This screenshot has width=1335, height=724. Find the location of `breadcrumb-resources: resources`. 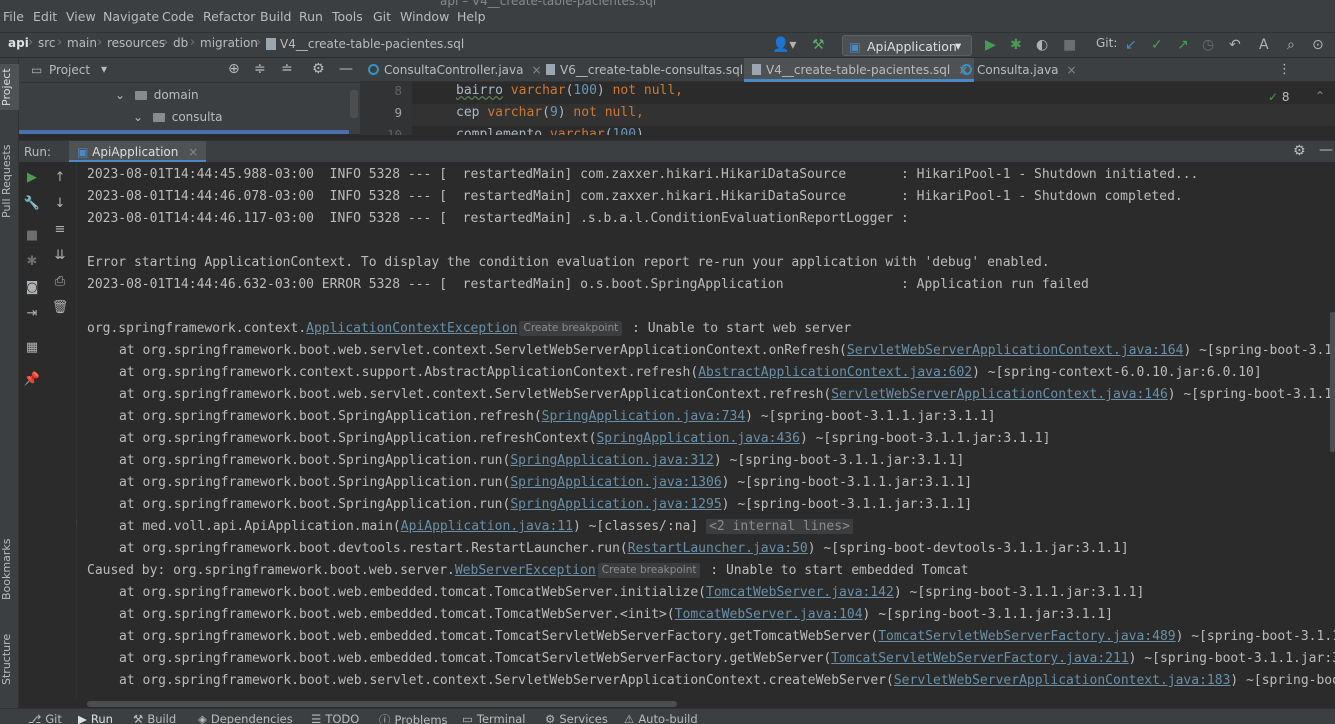

breadcrumb-resources: resources is located at coordinates (136, 43).